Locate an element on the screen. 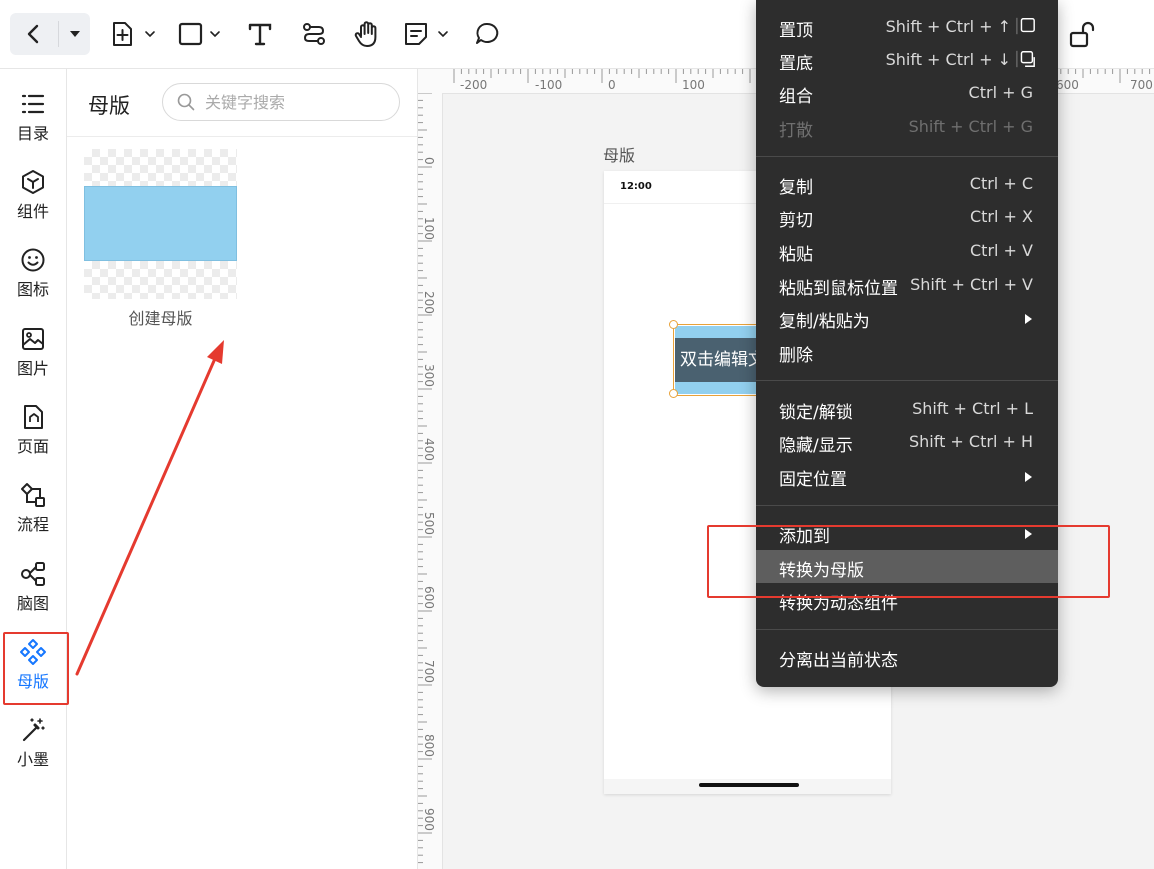  annotation-arrow is located at coordinates (149, 508).